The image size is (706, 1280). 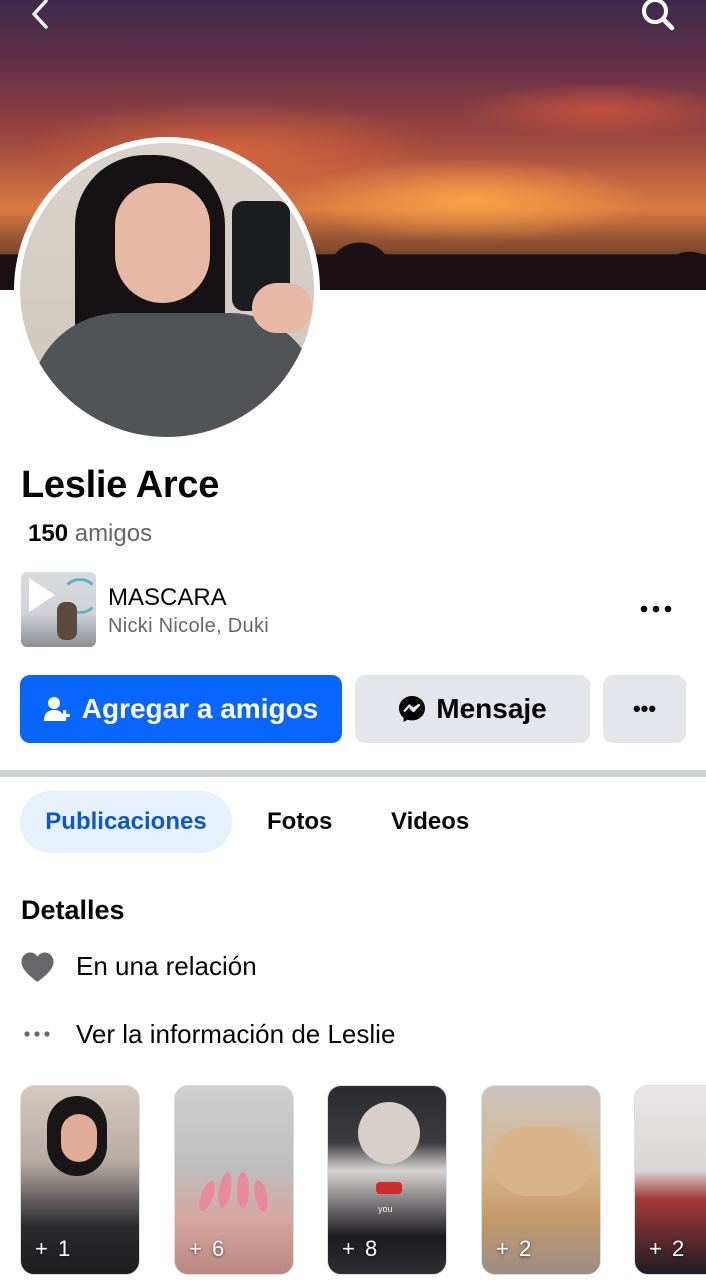 What do you see at coordinates (42, 595) in the screenshot?
I see `play-icon` at bounding box center [42, 595].